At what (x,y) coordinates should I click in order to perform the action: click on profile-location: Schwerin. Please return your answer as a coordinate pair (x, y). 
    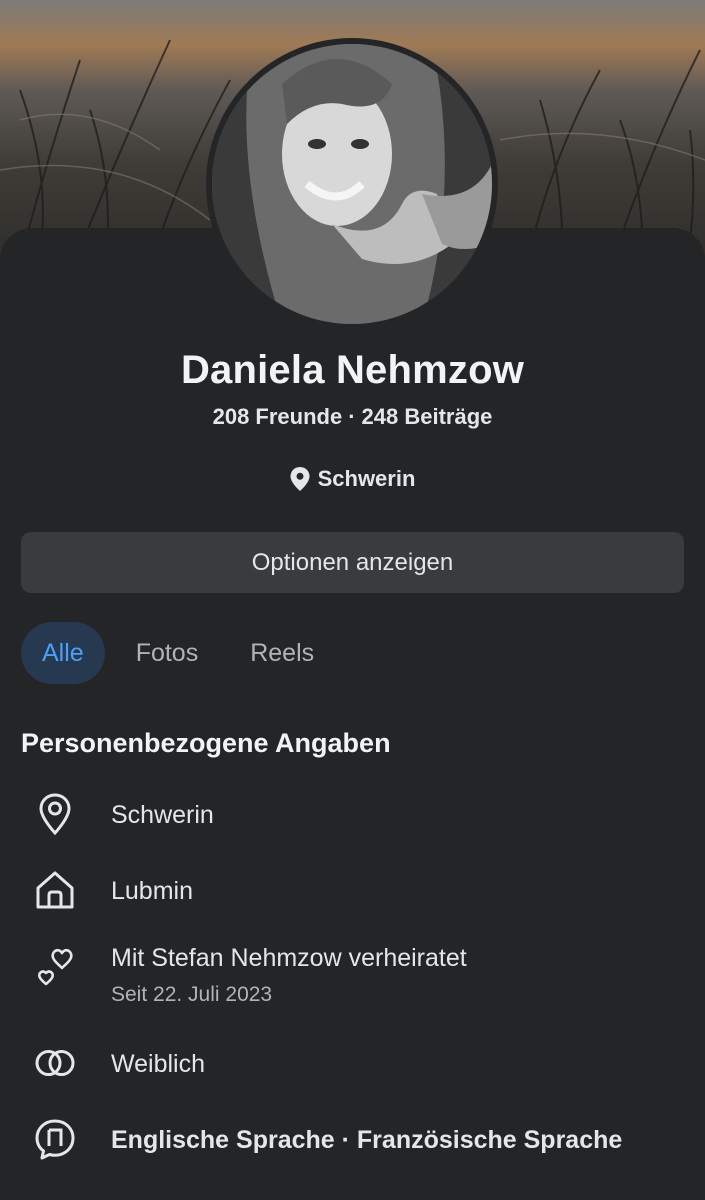
    Looking at the image, I should click on (352, 479).